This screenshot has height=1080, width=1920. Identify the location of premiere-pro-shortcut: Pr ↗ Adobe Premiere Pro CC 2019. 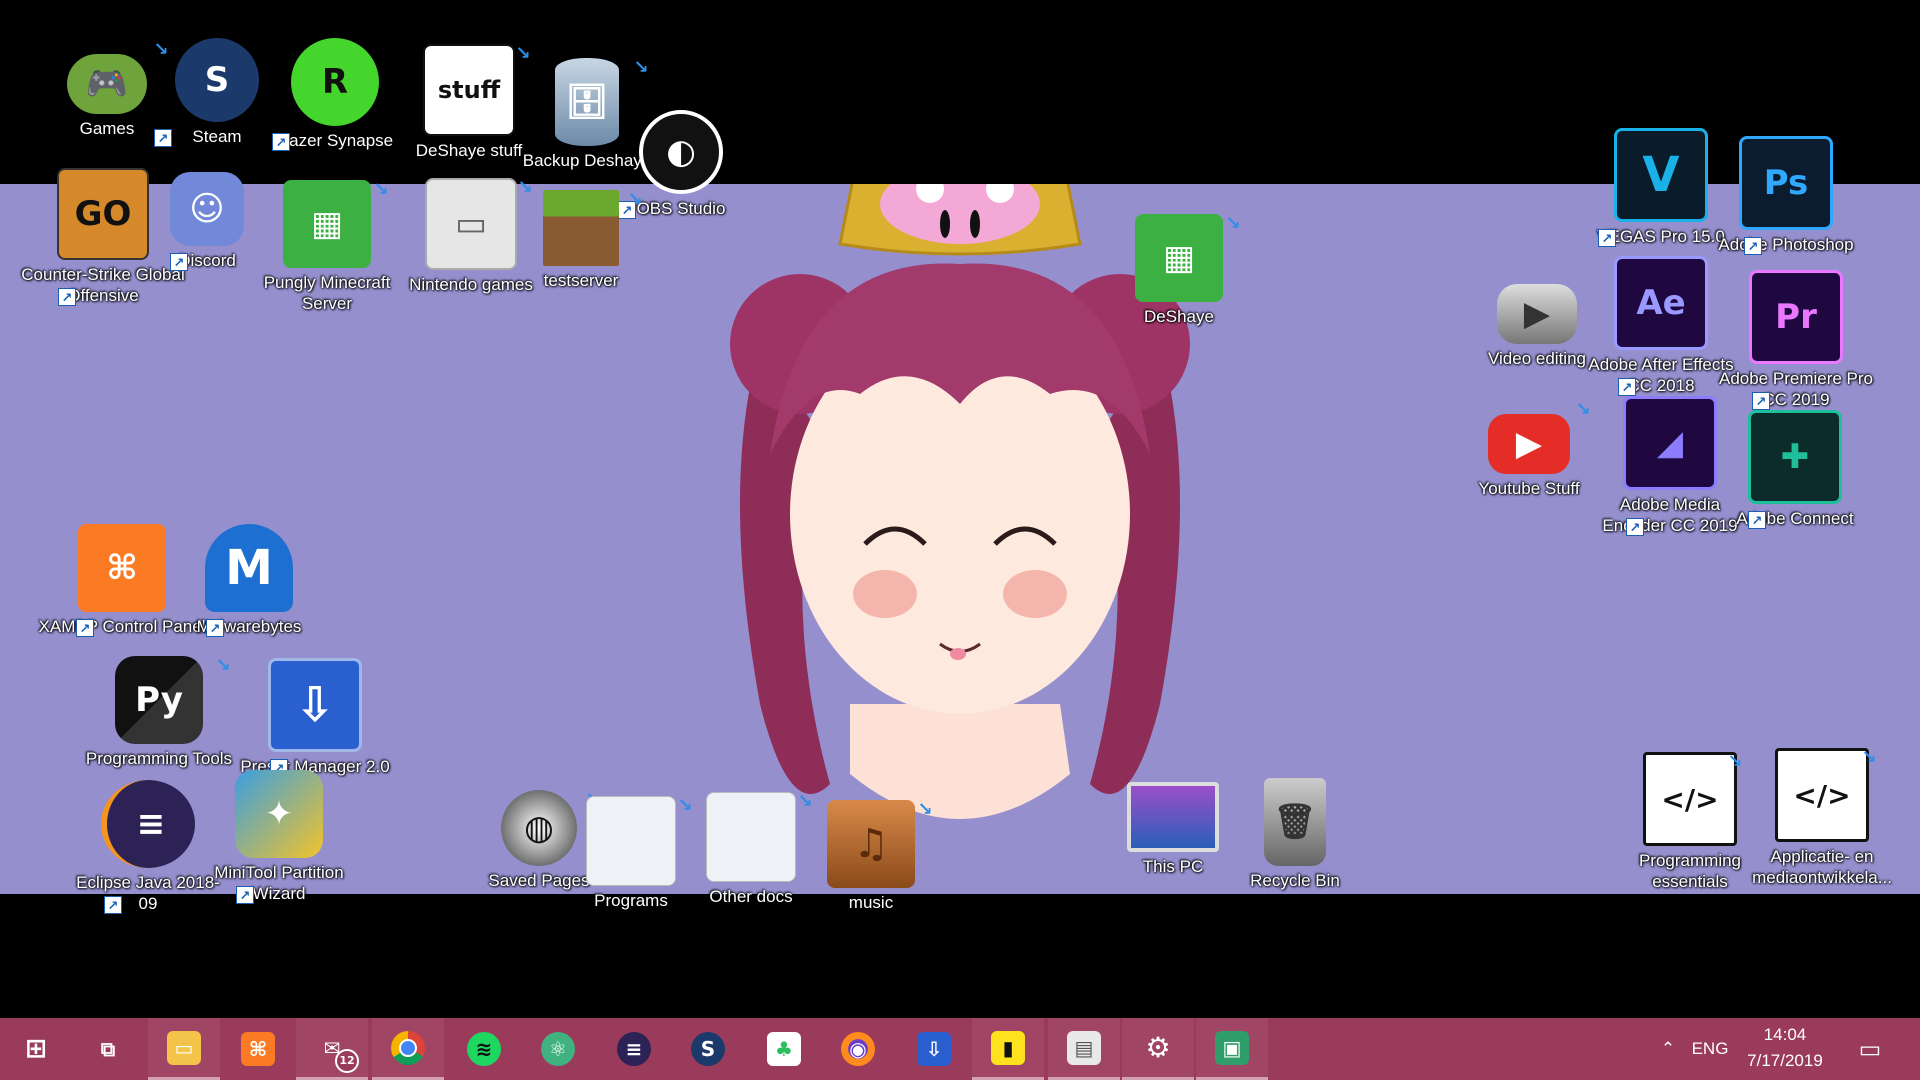
(1796, 340).